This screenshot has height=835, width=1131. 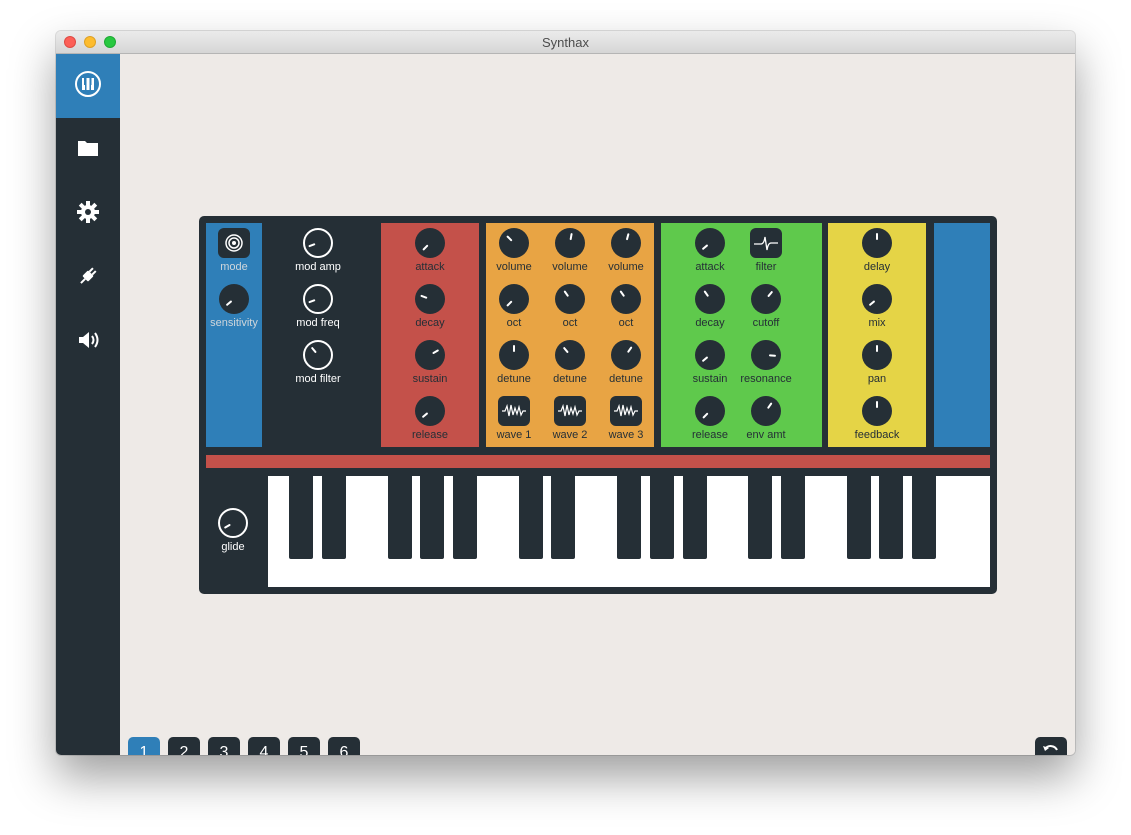 I want to click on filter-attack-knob, so click(x=710, y=243).